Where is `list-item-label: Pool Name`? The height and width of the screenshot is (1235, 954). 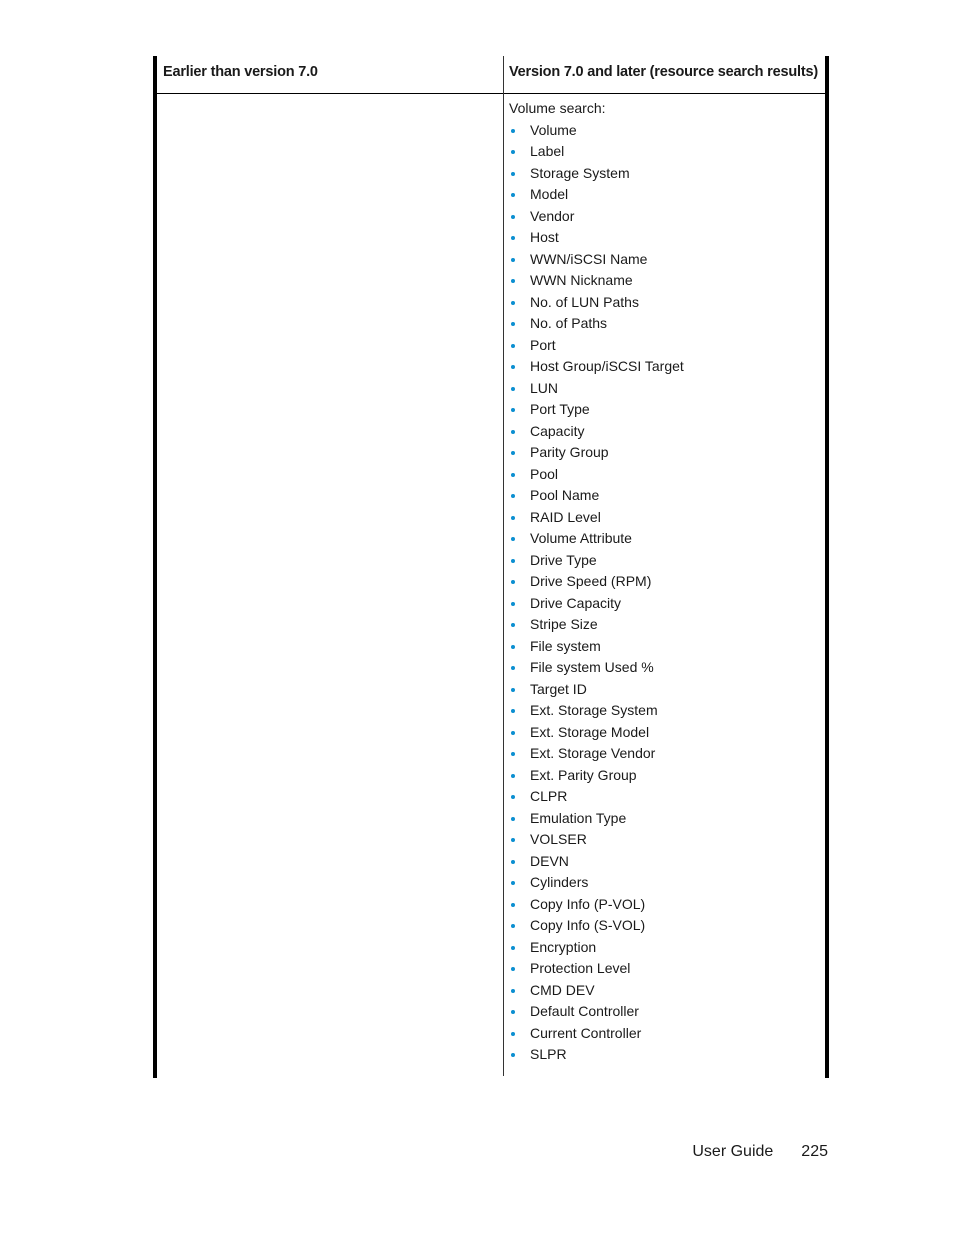 list-item-label: Pool Name is located at coordinates (565, 495).